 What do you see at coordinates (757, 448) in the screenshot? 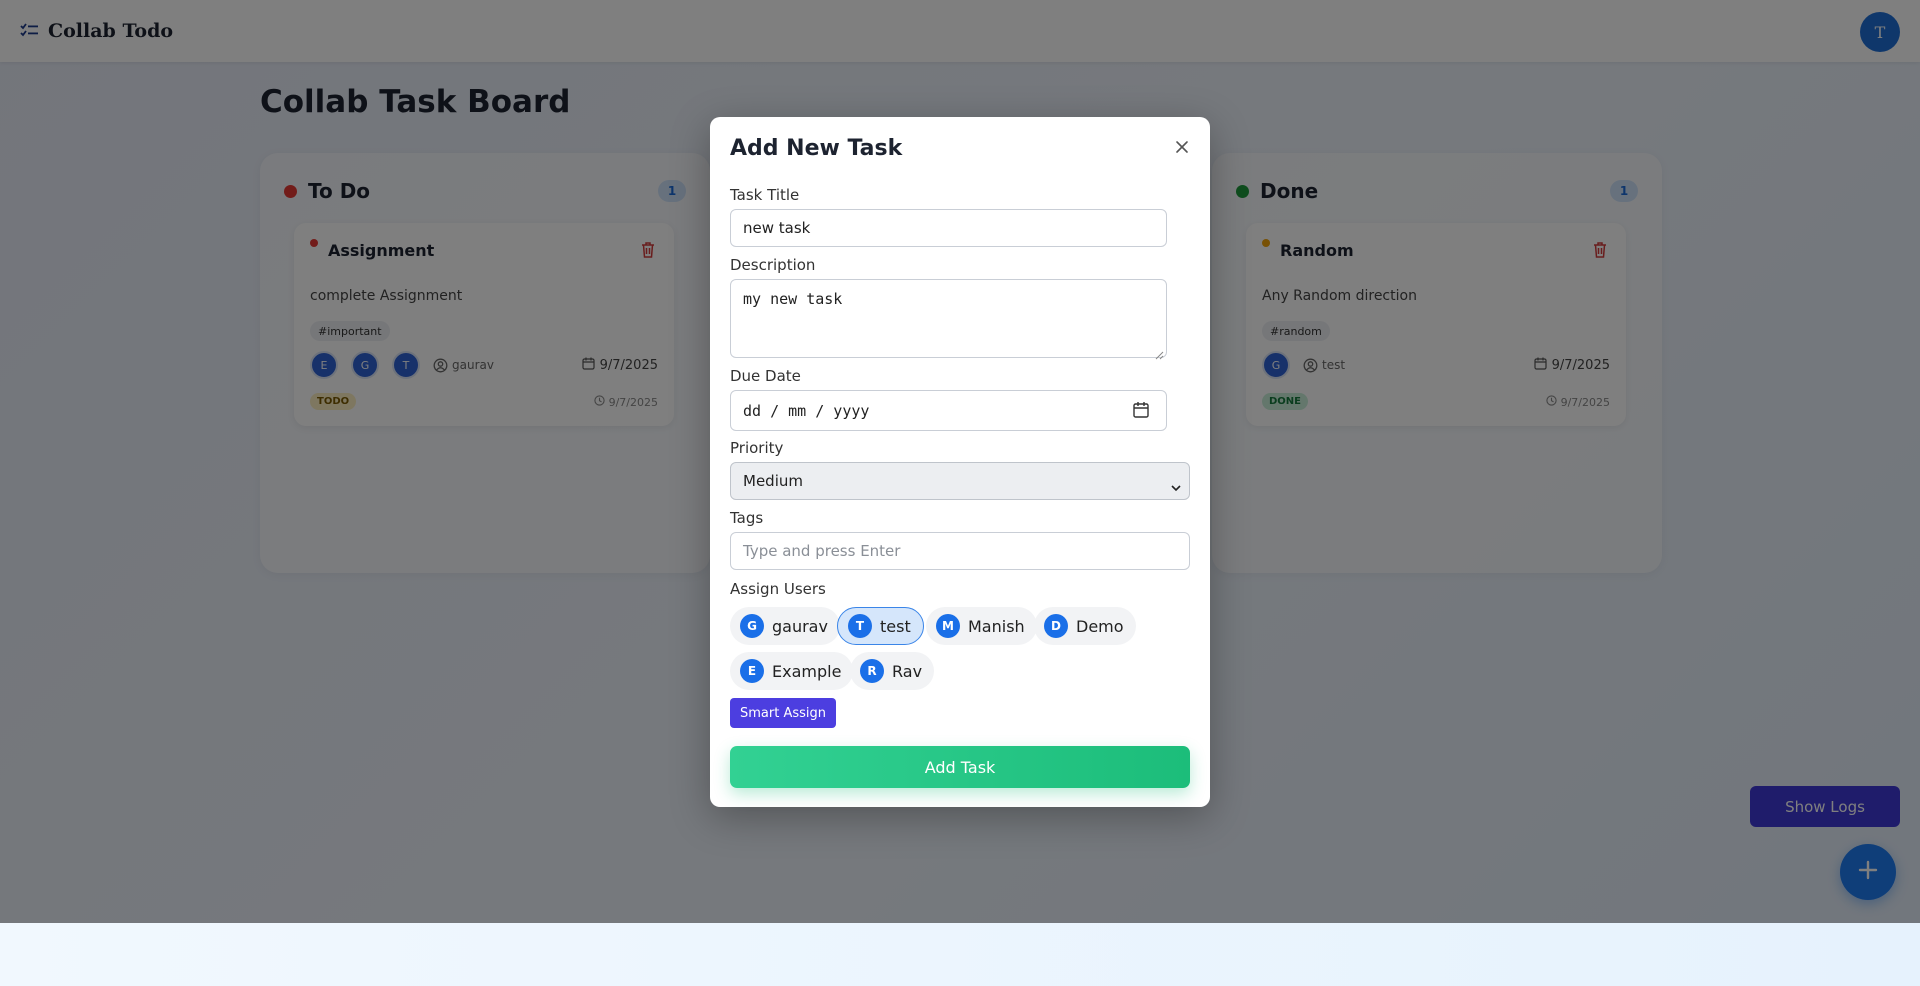
I see `priority-label: Priority` at bounding box center [757, 448].